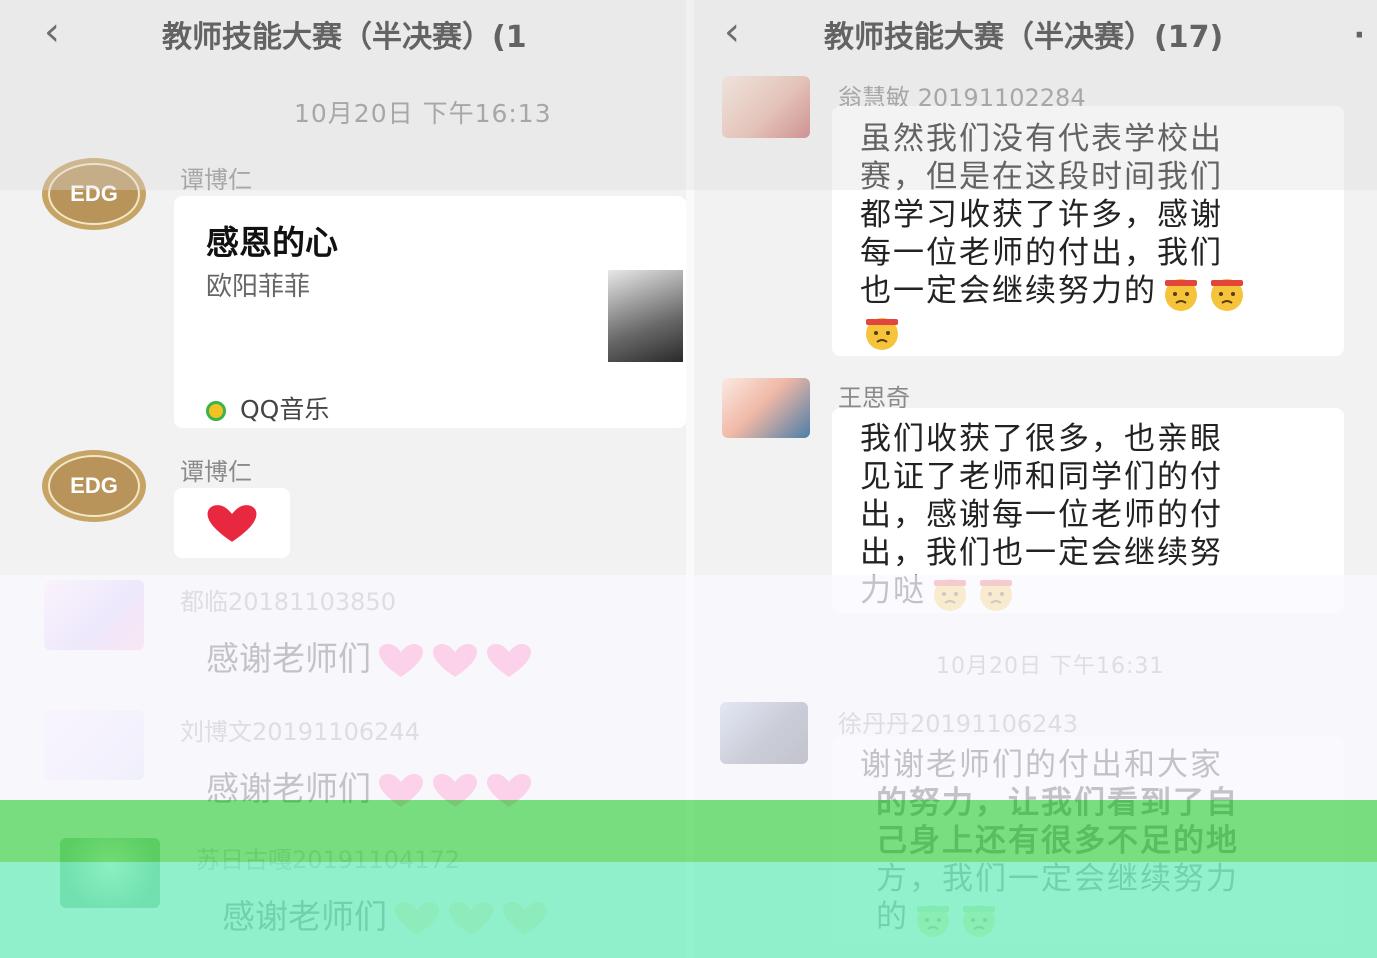  I want to click on left-header: ‹ 教师技能大赛（半决赛）(1, so click(343, 32).